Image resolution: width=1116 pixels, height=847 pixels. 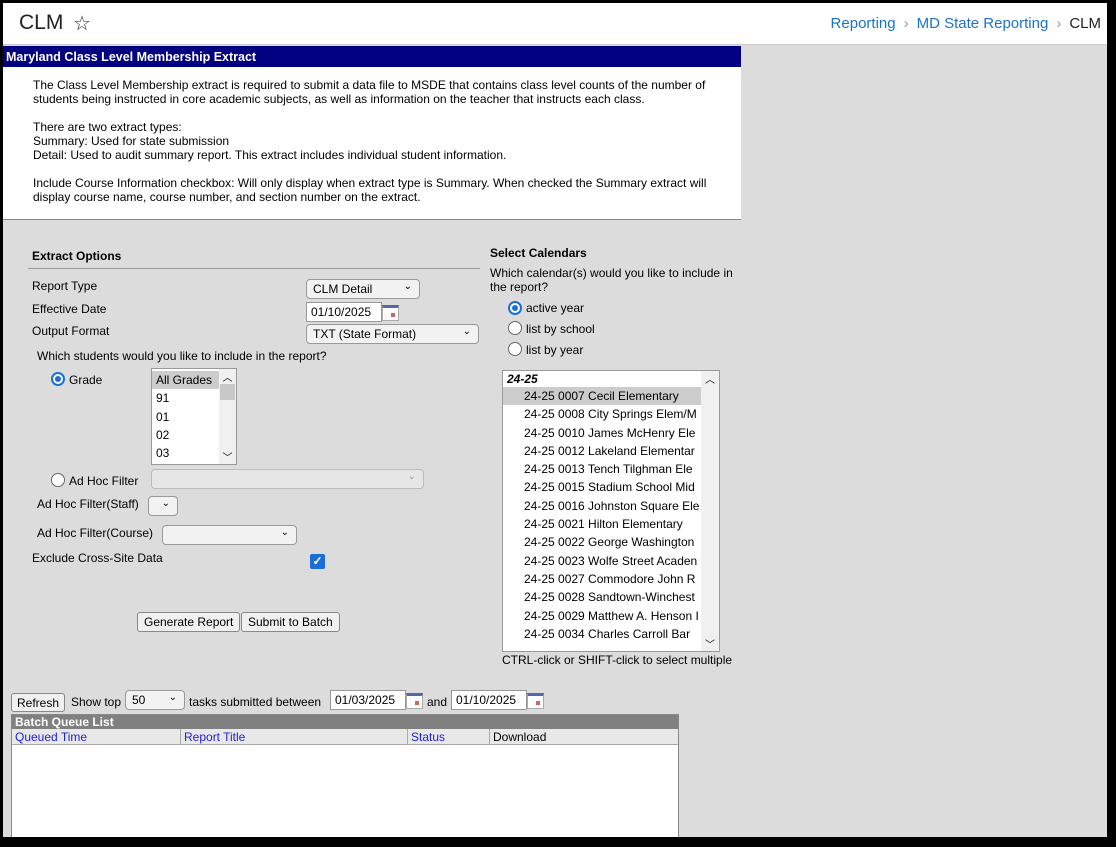 I want to click on star-outline-icon: ☆, so click(x=82, y=23).